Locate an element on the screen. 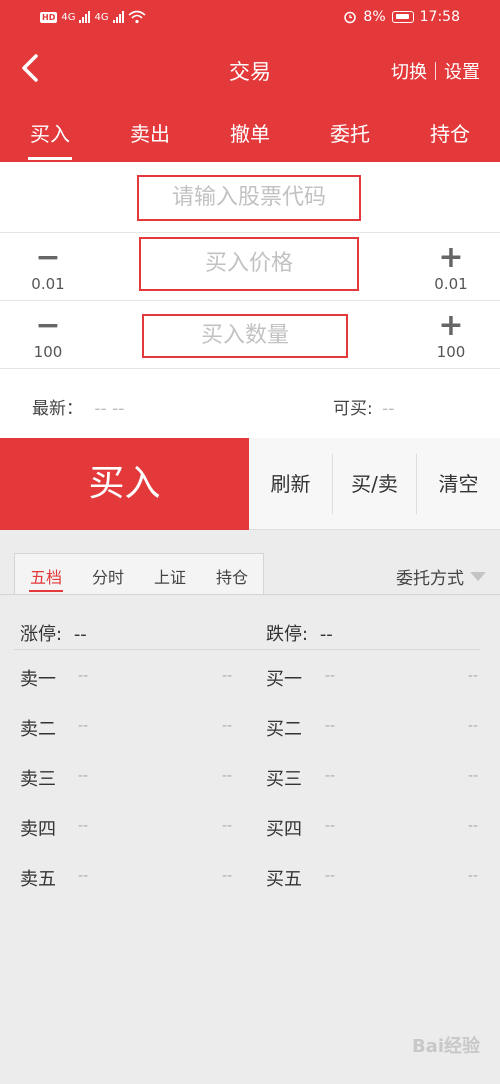 The image size is (500, 1084). buy-level-label: 买一 is located at coordinates (284, 679).